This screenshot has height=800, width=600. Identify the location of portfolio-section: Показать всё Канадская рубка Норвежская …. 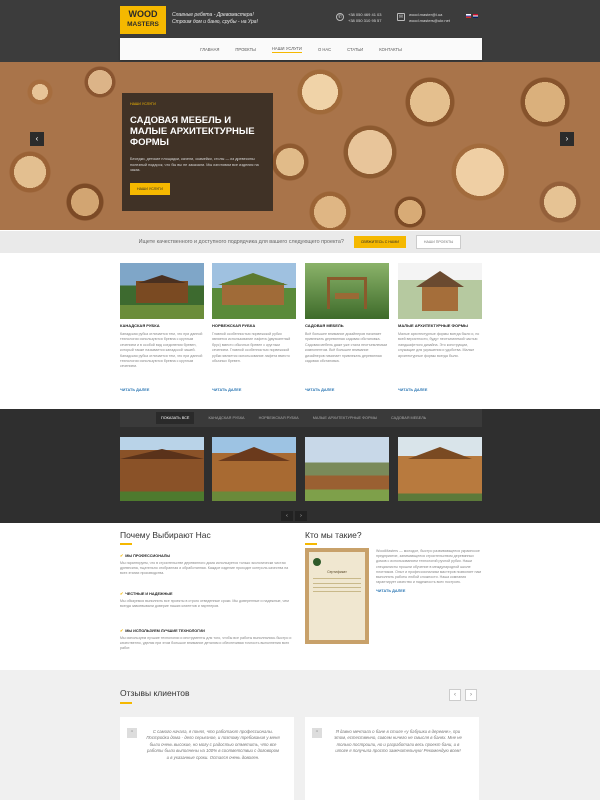
(300, 466).